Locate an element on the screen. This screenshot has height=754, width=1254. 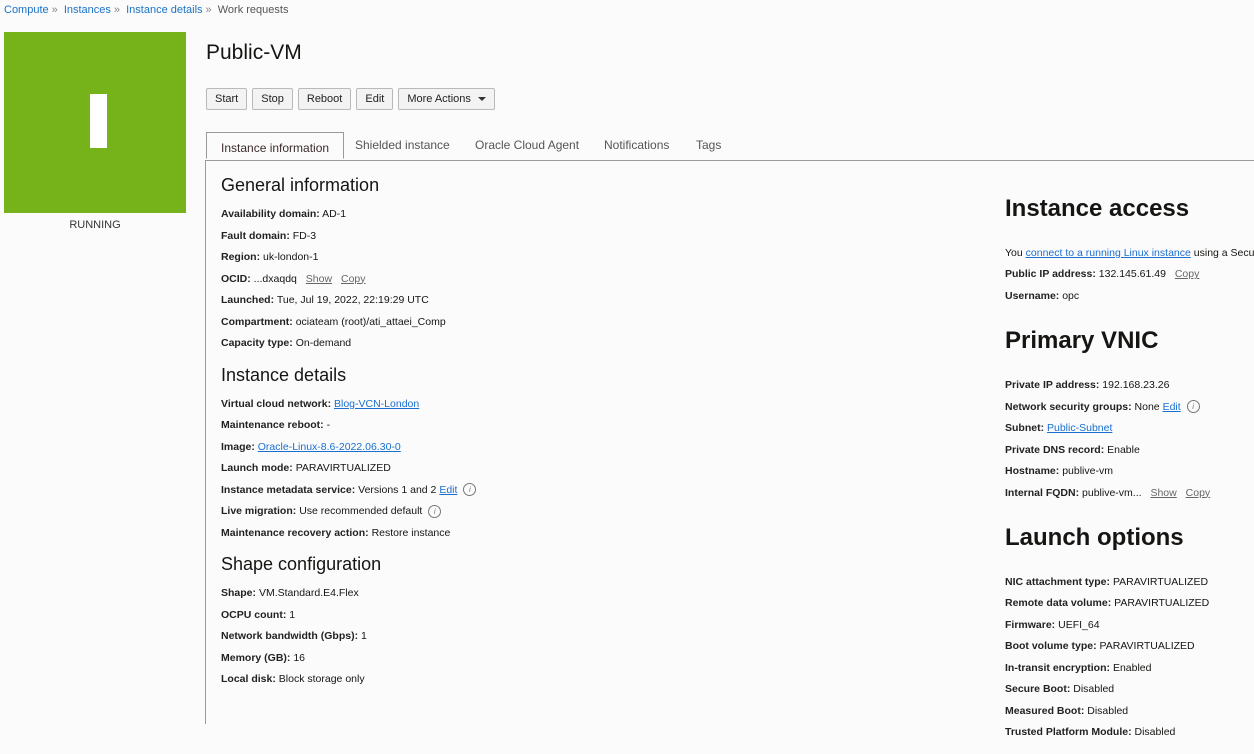
instance-status-icon is located at coordinates (95, 122).